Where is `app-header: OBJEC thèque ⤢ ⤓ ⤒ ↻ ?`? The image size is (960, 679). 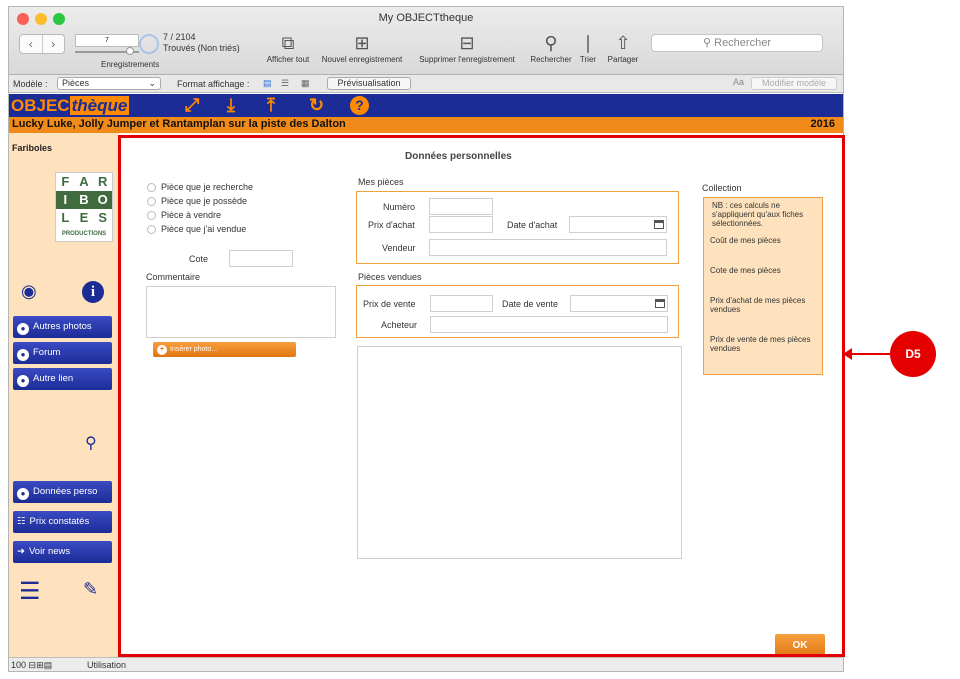 app-header: OBJEC thèque ⤢ ⤓ ⤒ ↻ ? is located at coordinates (426, 105).